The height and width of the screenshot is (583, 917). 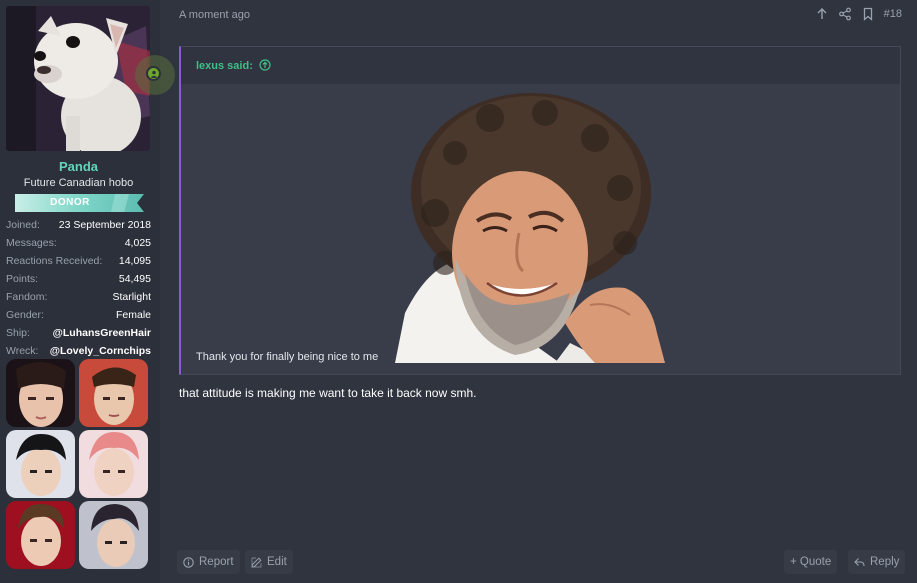 What do you see at coordinates (224, 66) in the screenshot?
I see `quote-author: lexus said:` at bounding box center [224, 66].